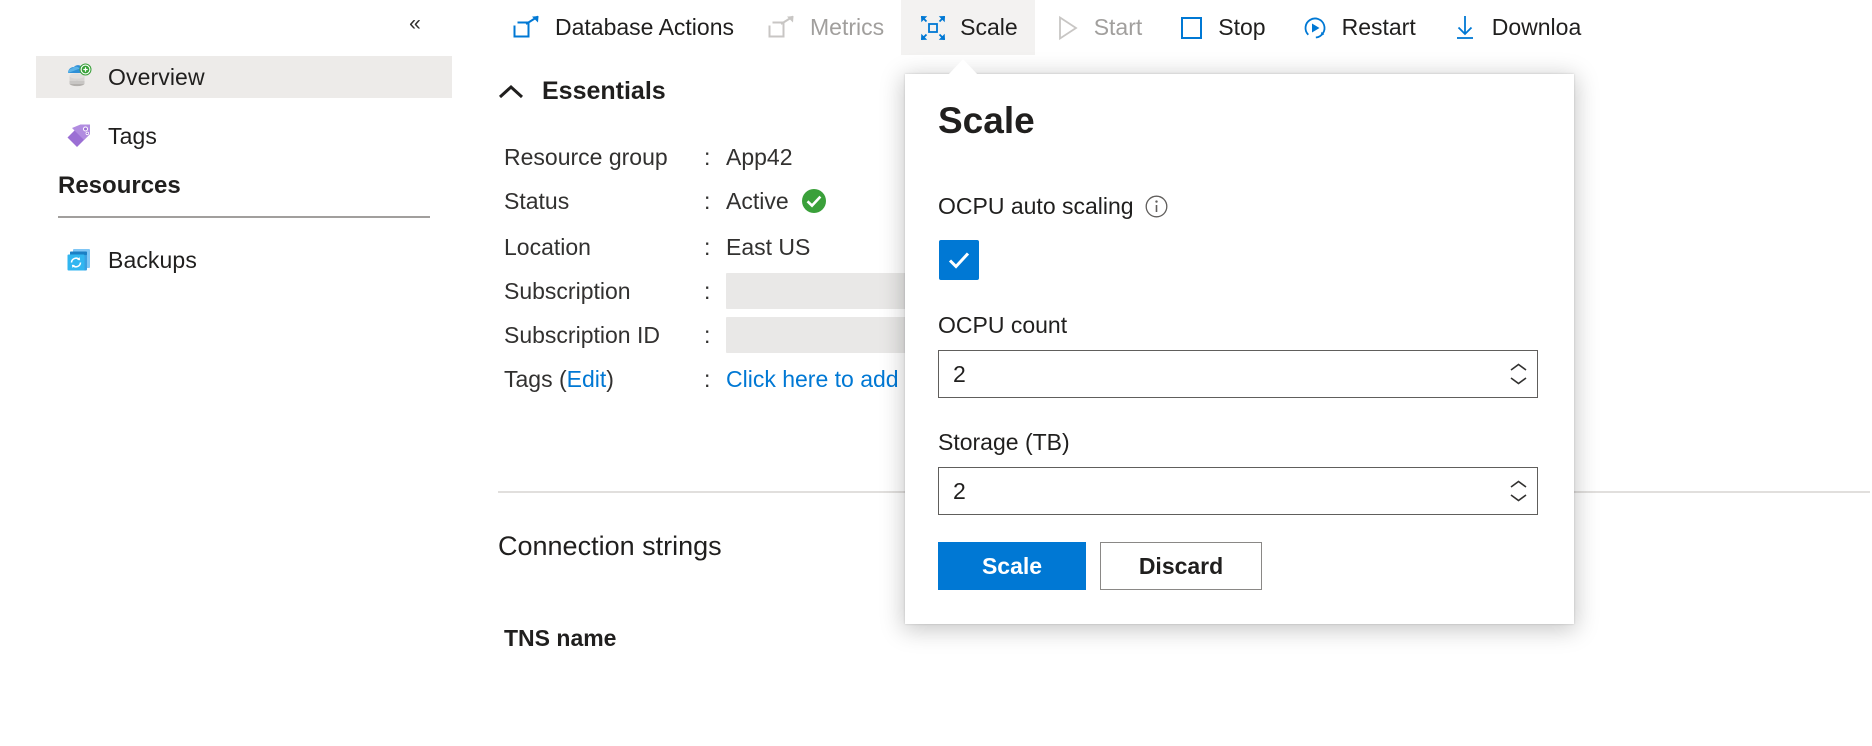  What do you see at coordinates (757, 200) in the screenshot?
I see `status-badge: Active` at bounding box center [757, 200].